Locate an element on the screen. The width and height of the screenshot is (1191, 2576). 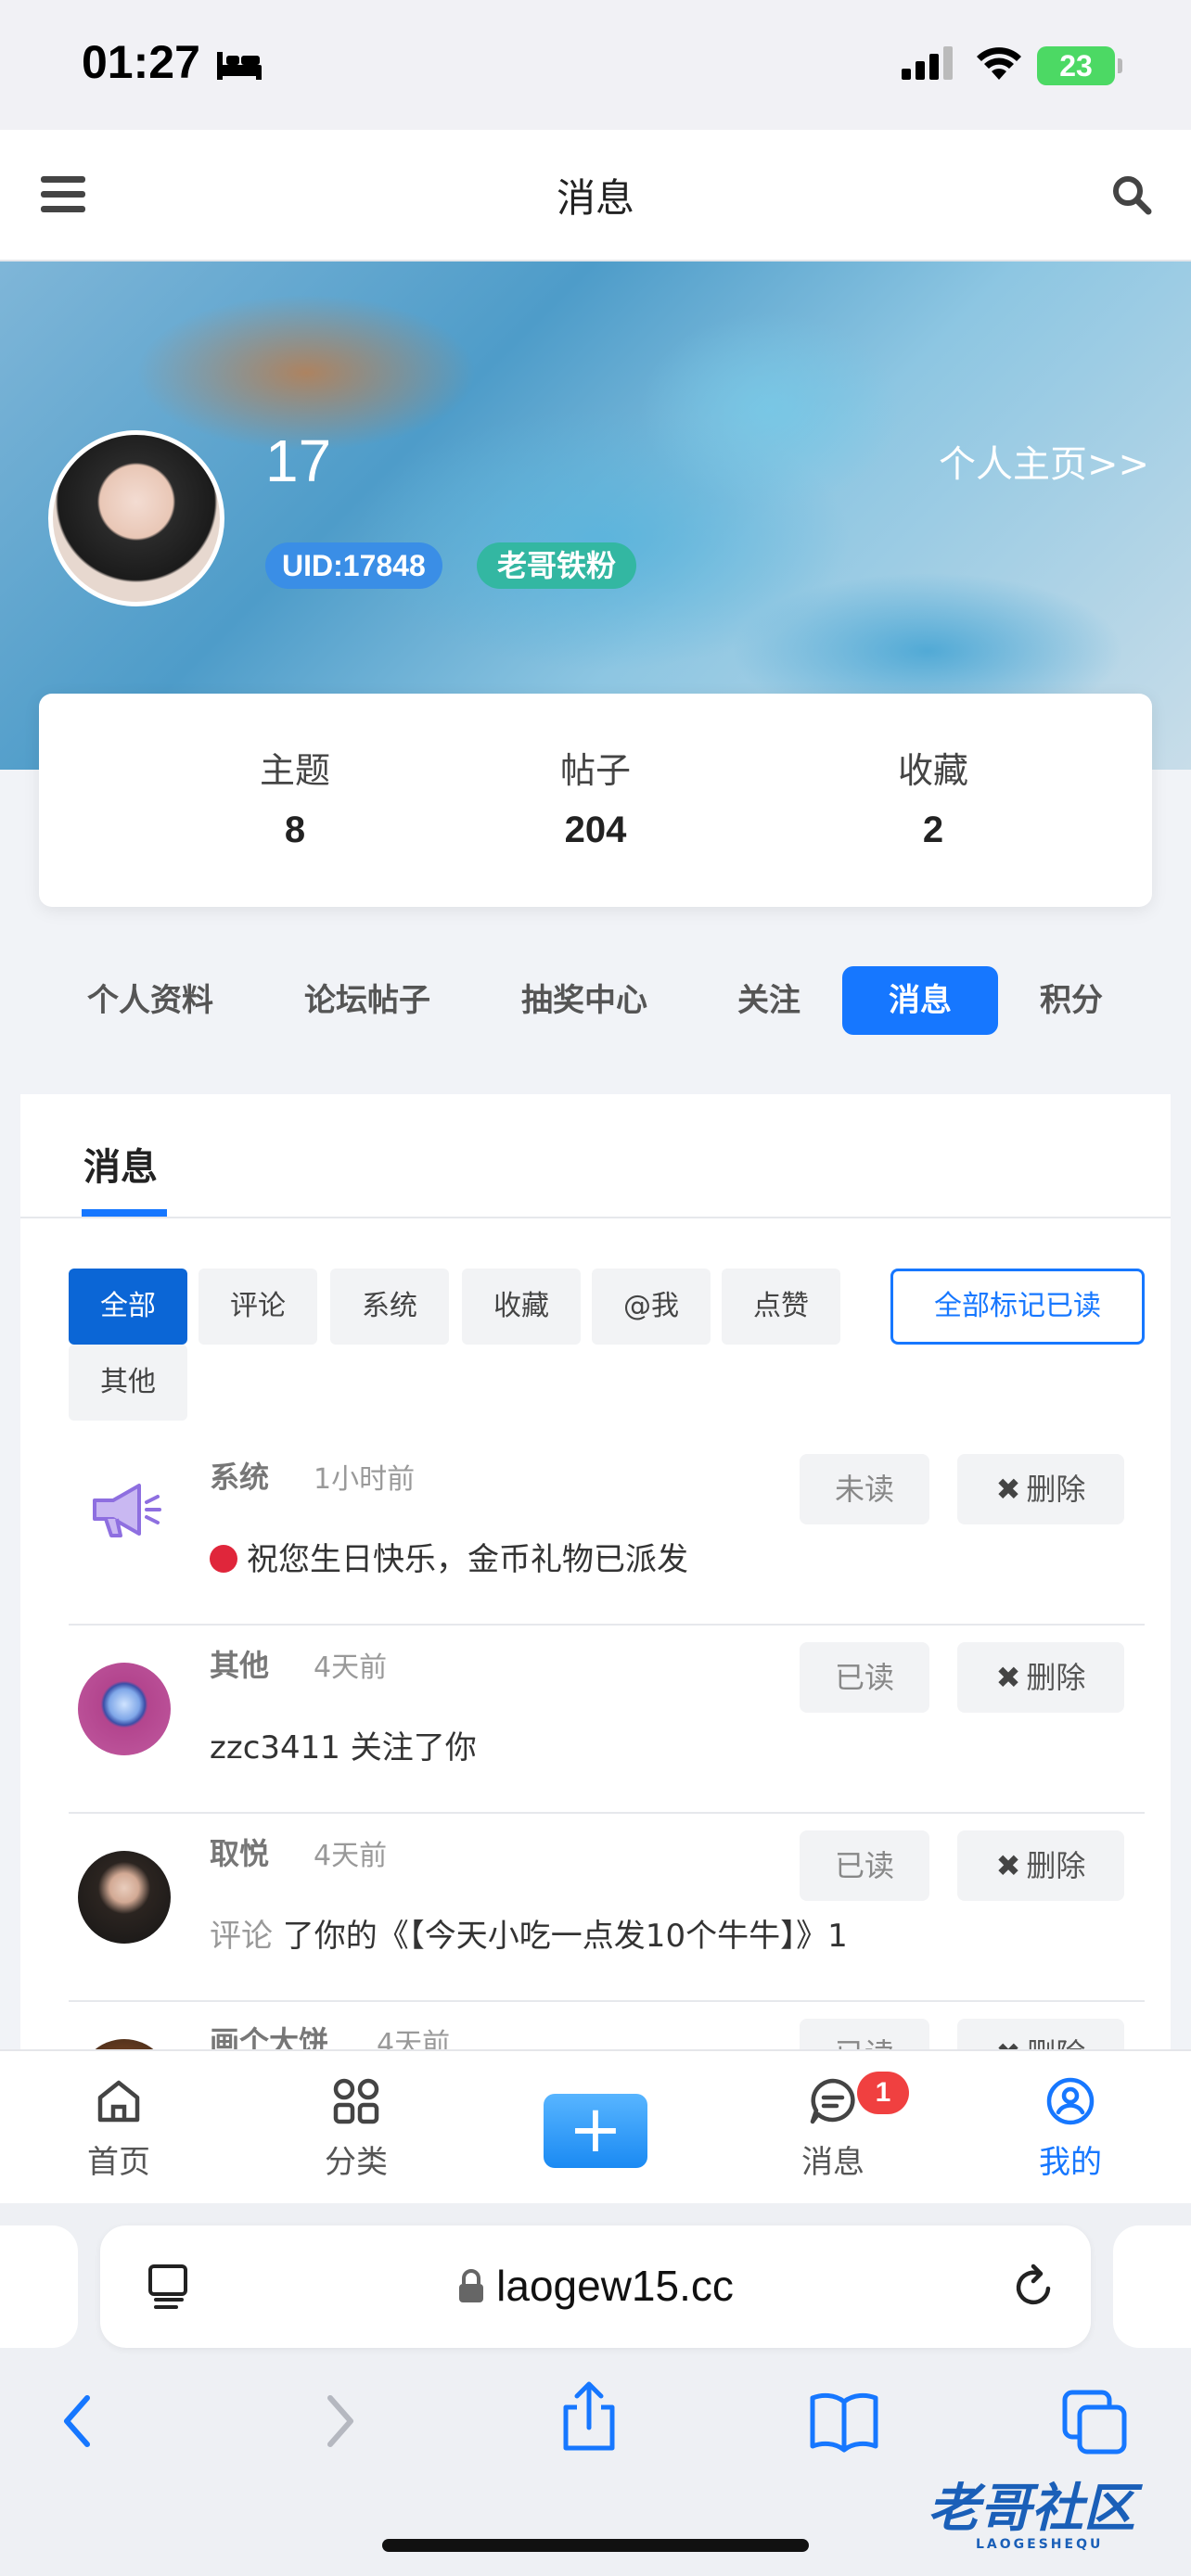
reload-icon is located at coordinates (1033, 2287).